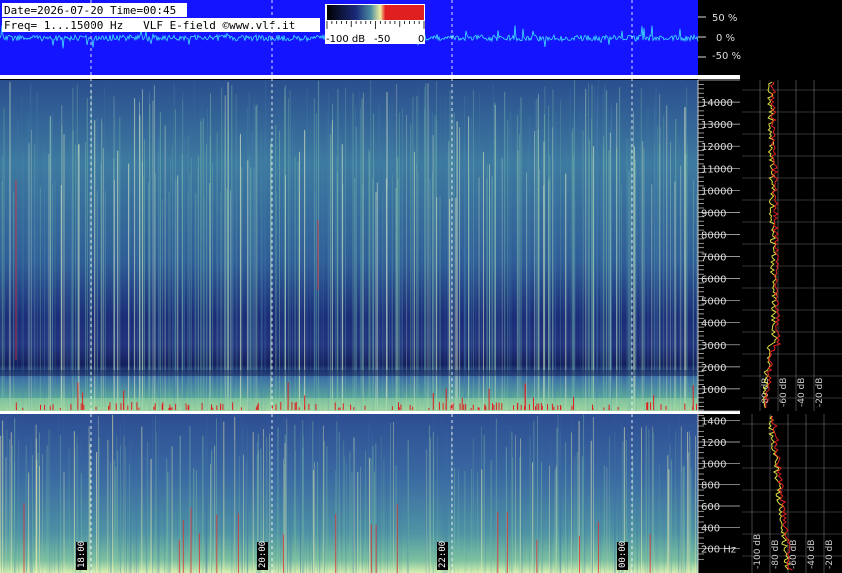 The width and height of the screenshot is (842, 573). I want to click on waveform-tick-50: 50 %, so click(724, 18).